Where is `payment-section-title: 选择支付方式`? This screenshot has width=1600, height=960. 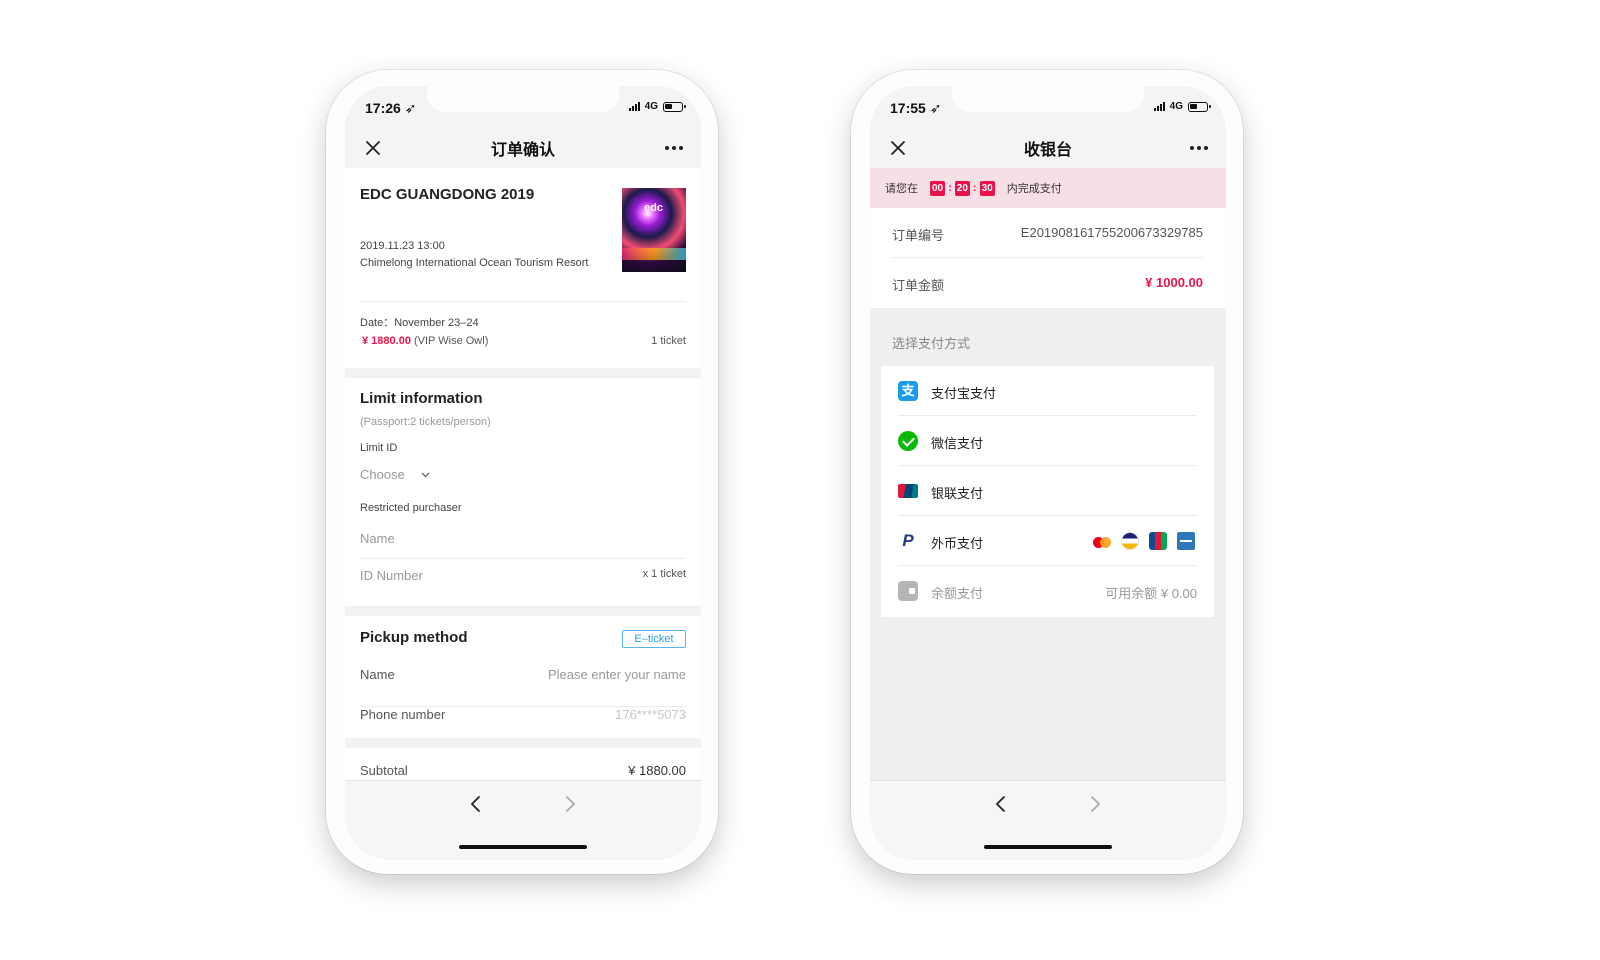 payment-section-title: 选择支付方式 is located at coordinates (931, 343).